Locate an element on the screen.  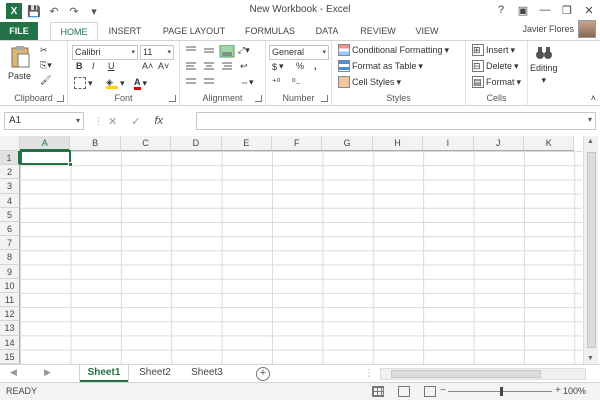
column-header-h: H is located at coordinates (398, 143).